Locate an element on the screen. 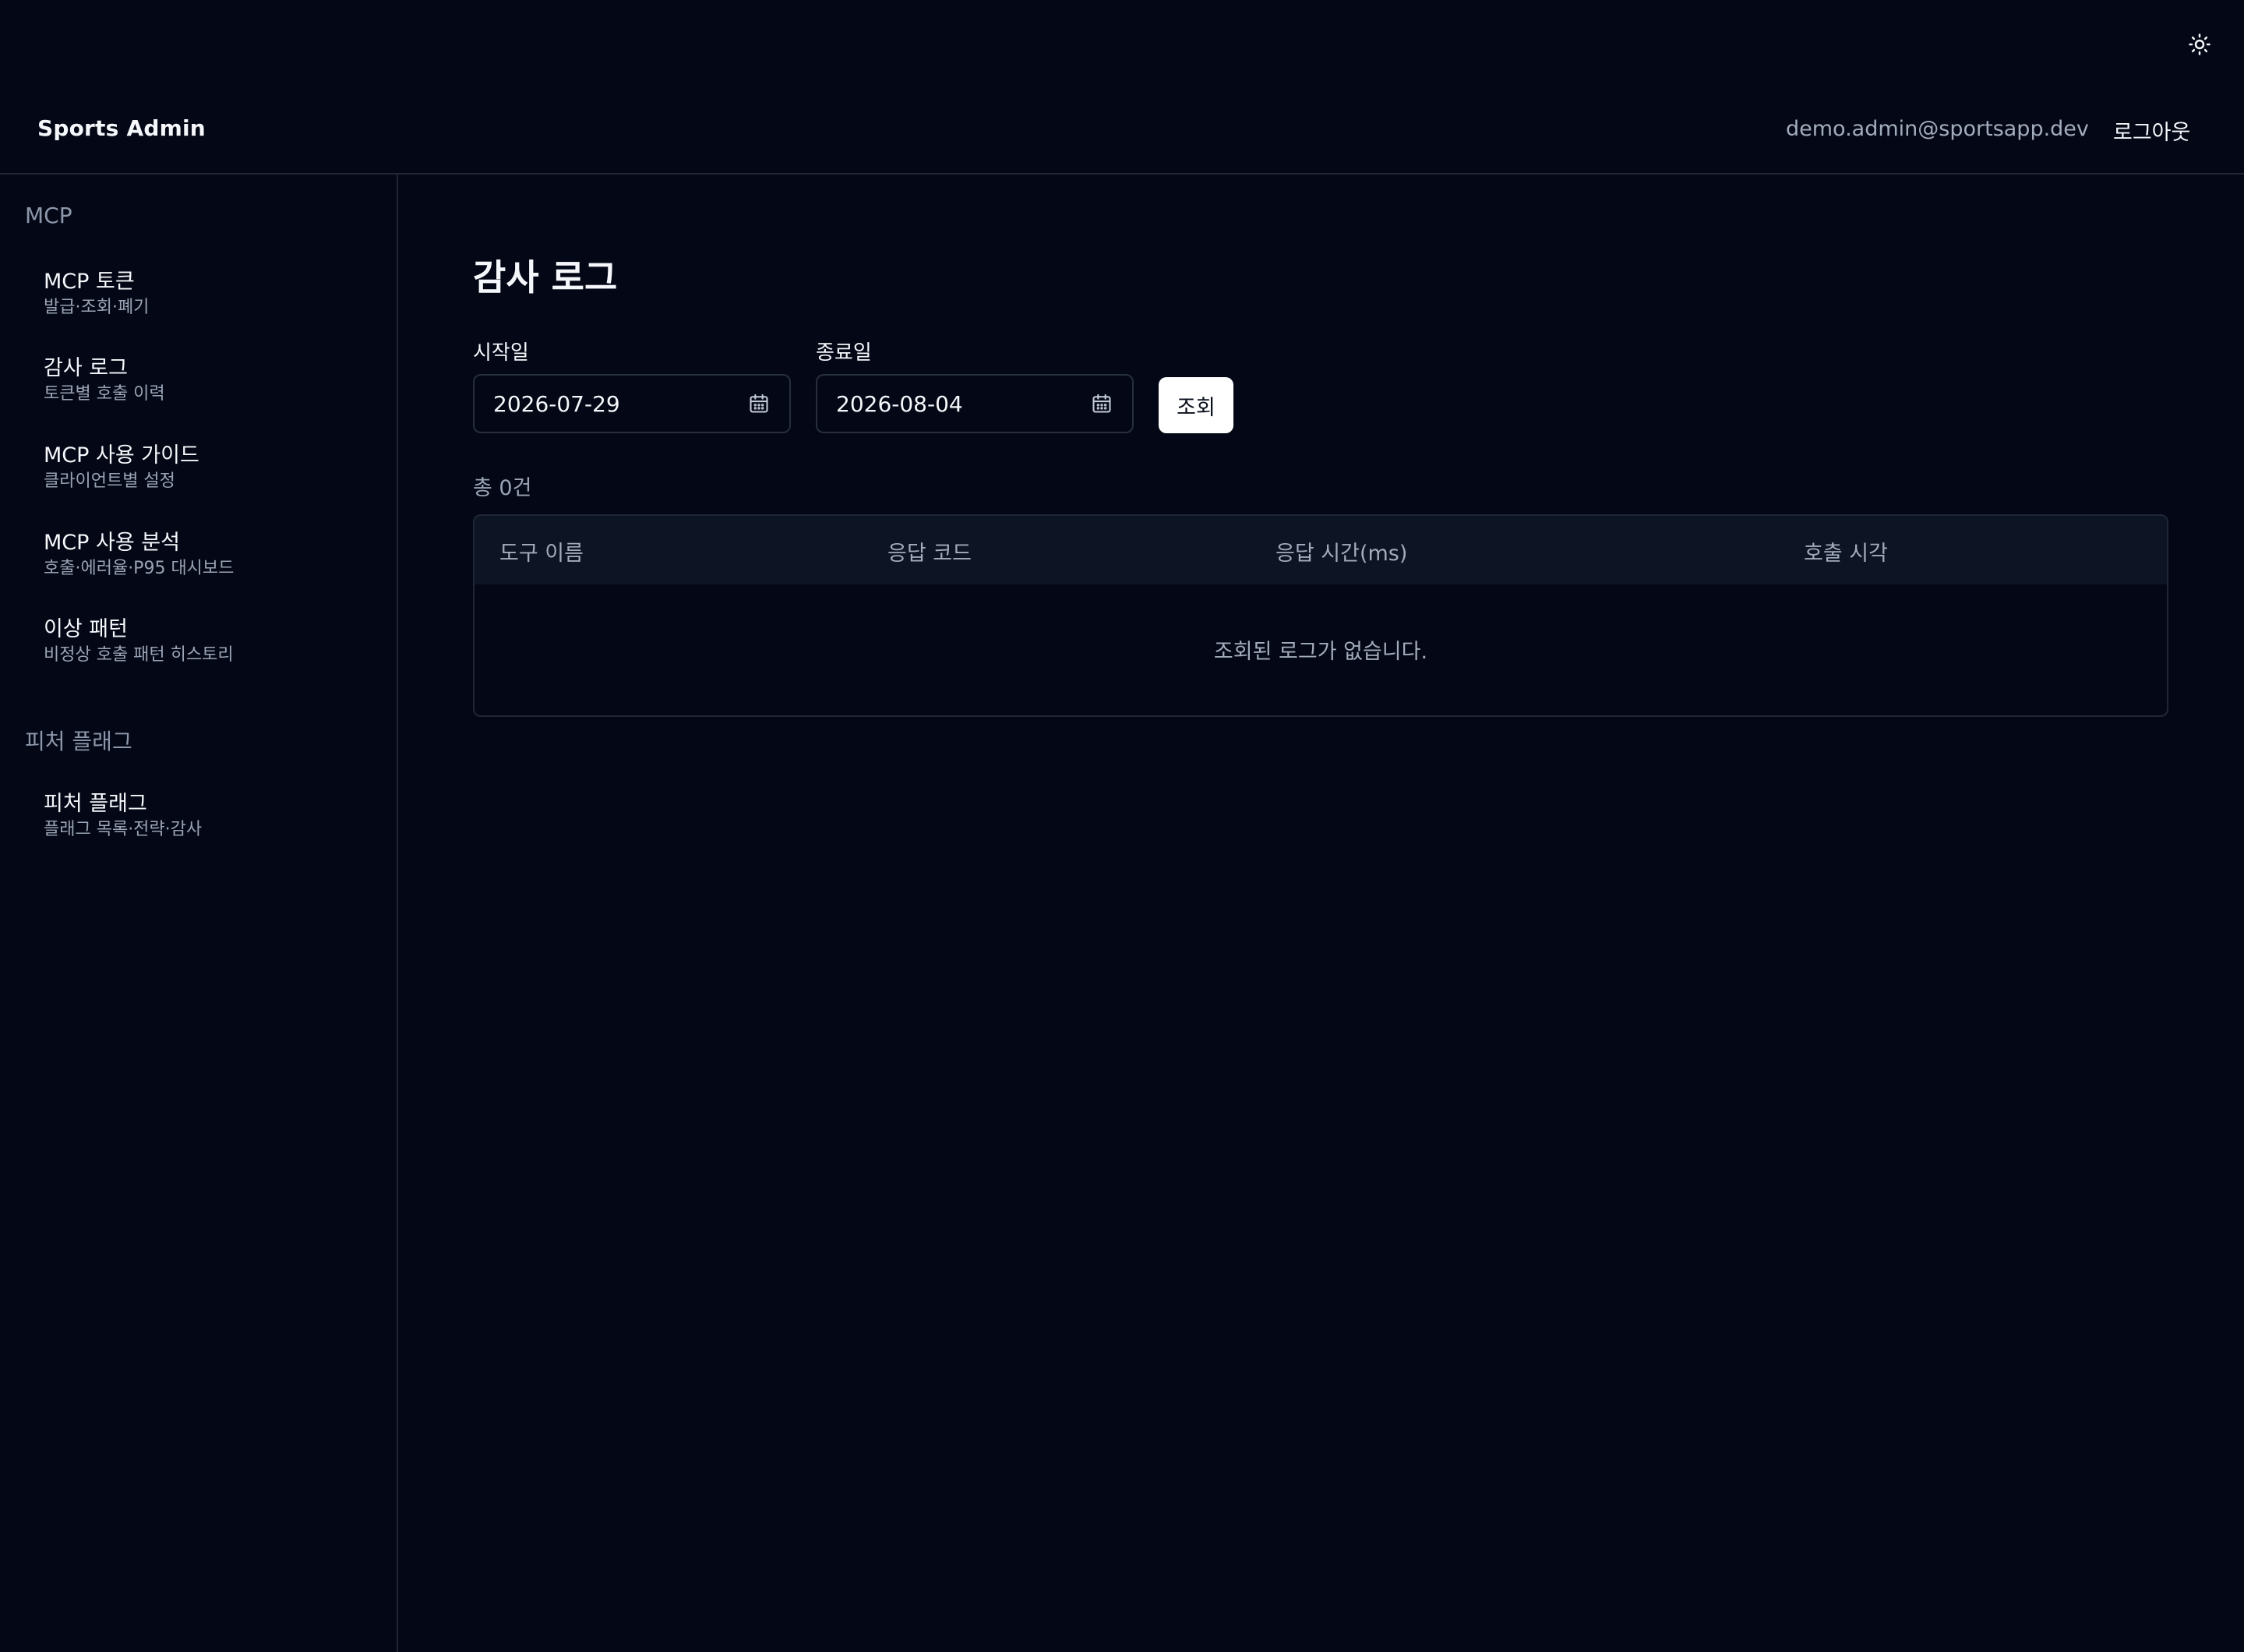 Image resolution: width=2244 pixels, height=1652 pixels. sidebar-section-mcp: MCP is located at coordinates (48, 215).